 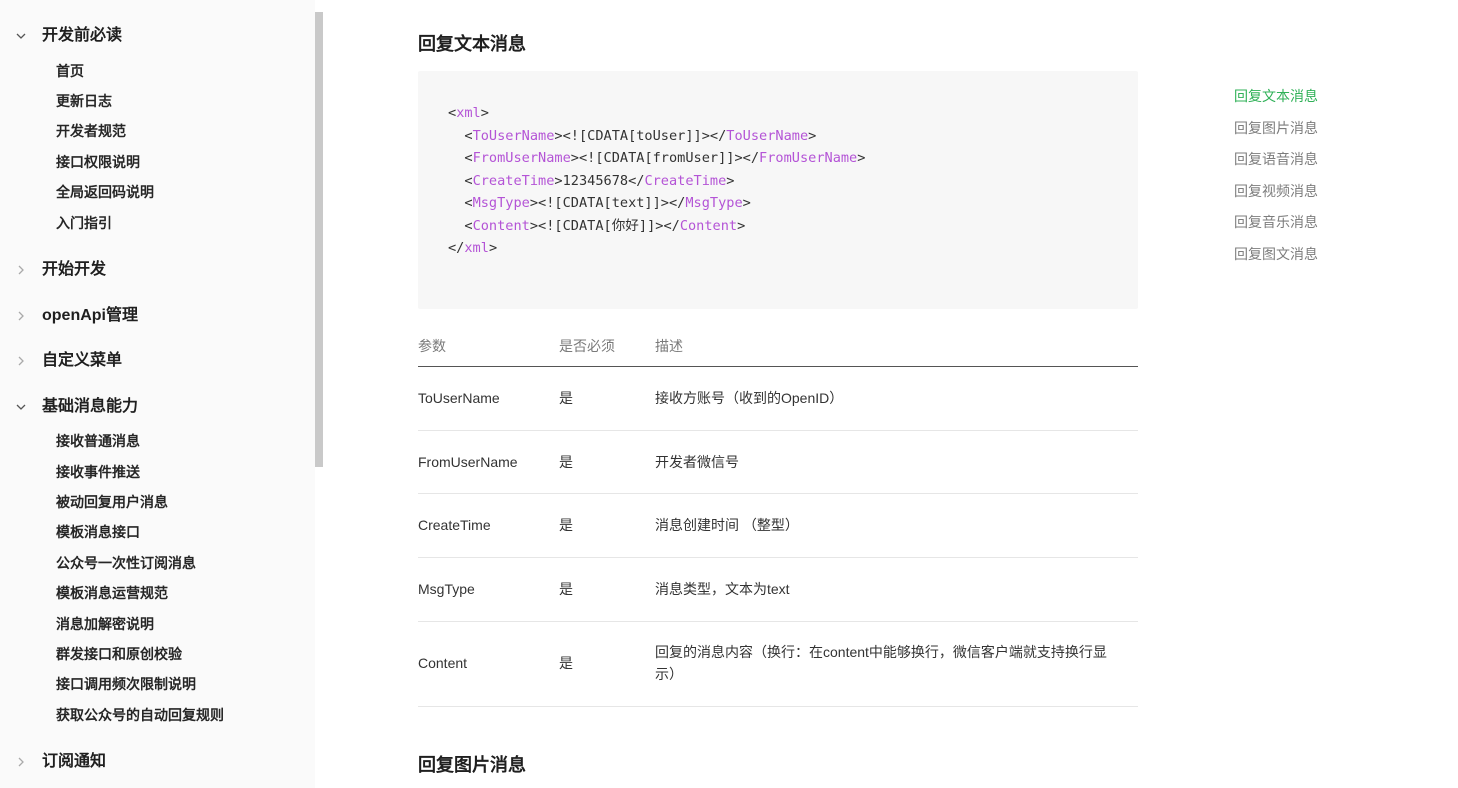 What do you see at coordinates (105, 192) in the screenshot?
I see `sidebar-item-global-return-codes: 全局返回码说明` at bounding box center [105, 192].